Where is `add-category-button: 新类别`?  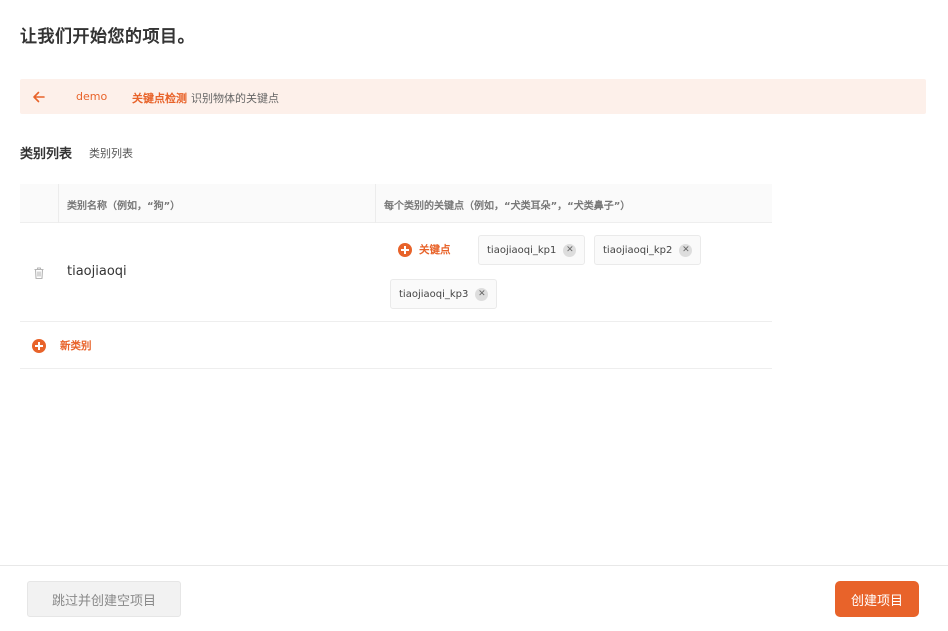 add-category-button: 新类别 is located at coordinates (62, 345).